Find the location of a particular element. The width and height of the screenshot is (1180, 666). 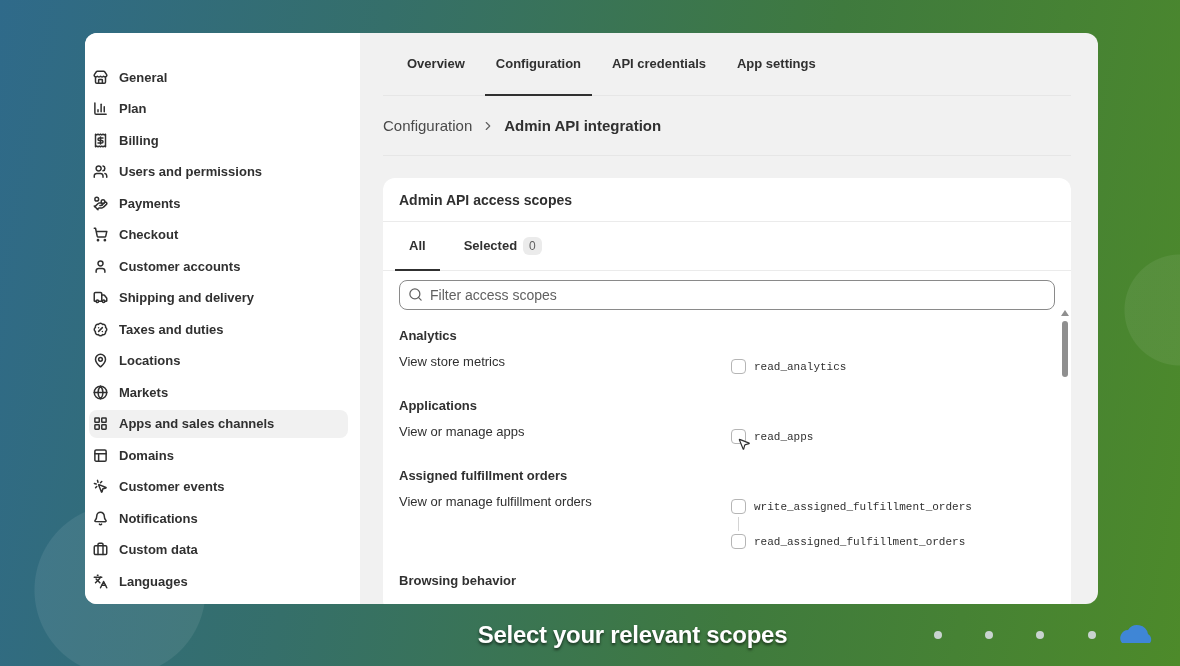

sidebar-item: Payments is located at coordinates (218, 203).